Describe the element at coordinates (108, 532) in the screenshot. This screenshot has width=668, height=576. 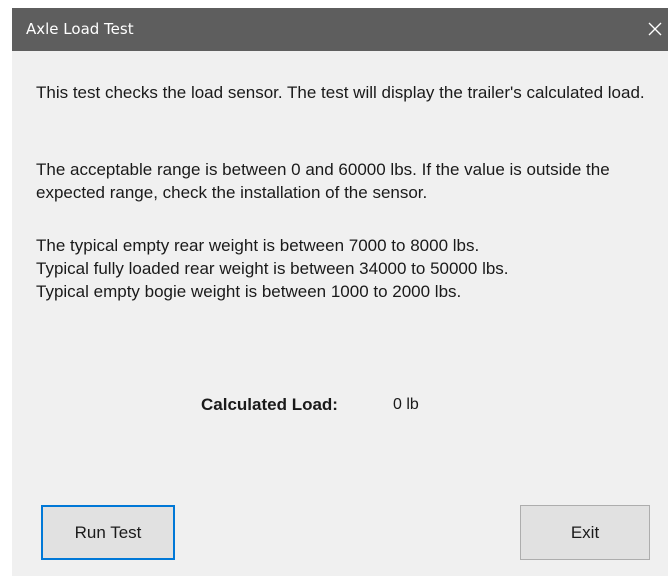
I see `run-test-button: Run Test` at that location.